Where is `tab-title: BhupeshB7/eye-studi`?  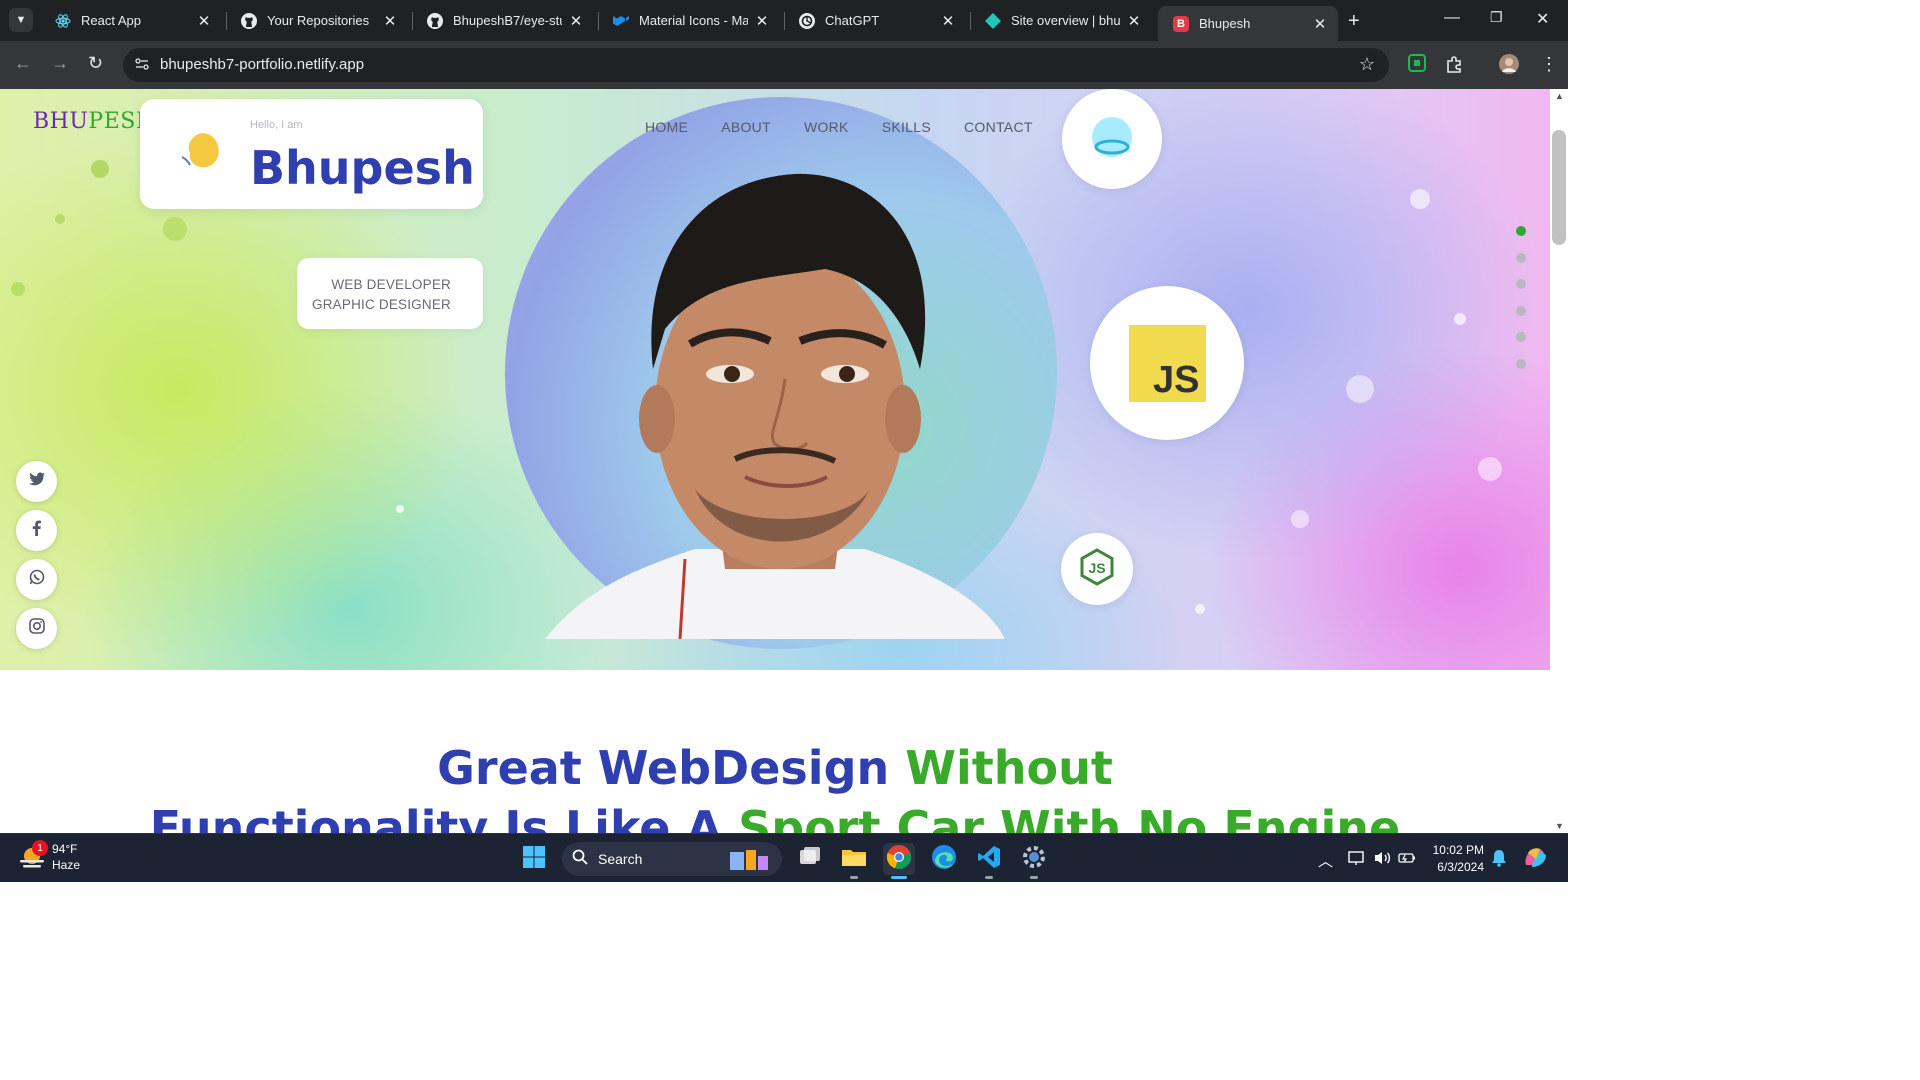
tab-title: BhupeshB7/eye-studi is located at coordinates (507, 20).